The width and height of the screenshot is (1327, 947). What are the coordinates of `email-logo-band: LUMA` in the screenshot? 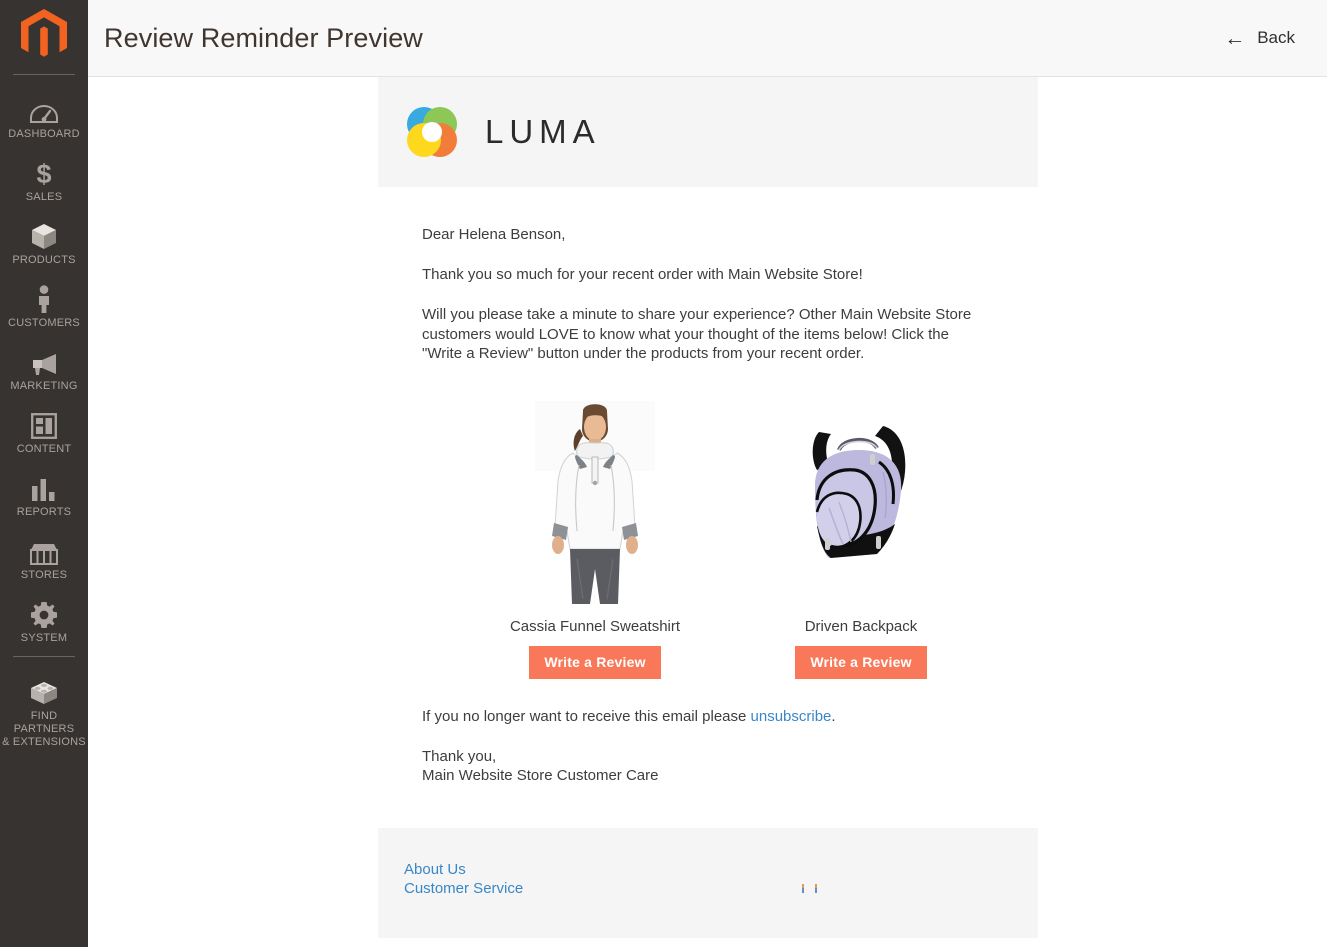 It's located at (708, 132).